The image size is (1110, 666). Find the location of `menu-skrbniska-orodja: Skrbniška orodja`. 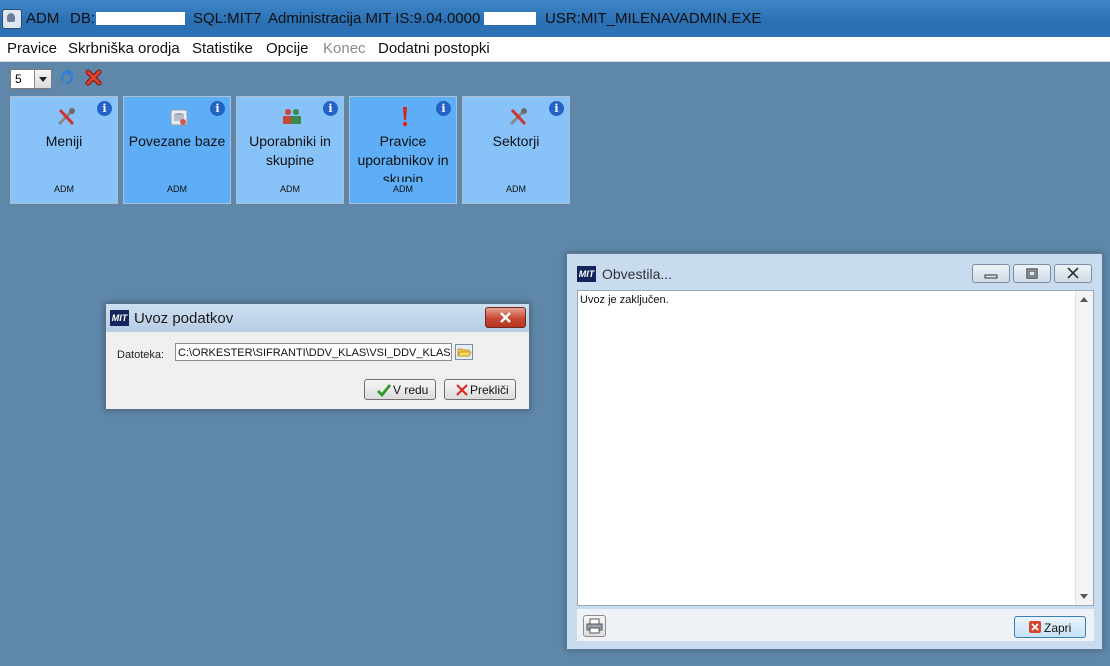

menu-skrbniska-orodja: Skrbniška orodja is located at coordinates (124, 48).